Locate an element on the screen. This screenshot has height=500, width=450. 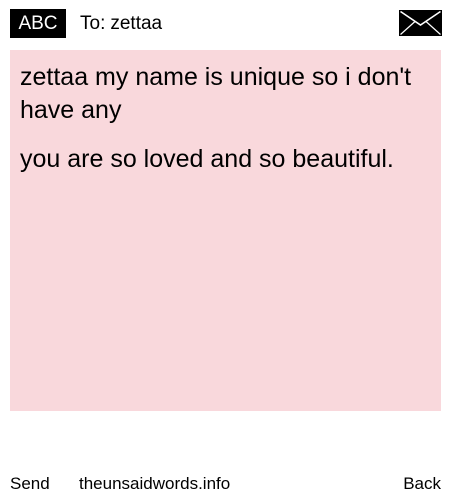
recipient-line: To: zettaa is located at coordinates (121, 23).